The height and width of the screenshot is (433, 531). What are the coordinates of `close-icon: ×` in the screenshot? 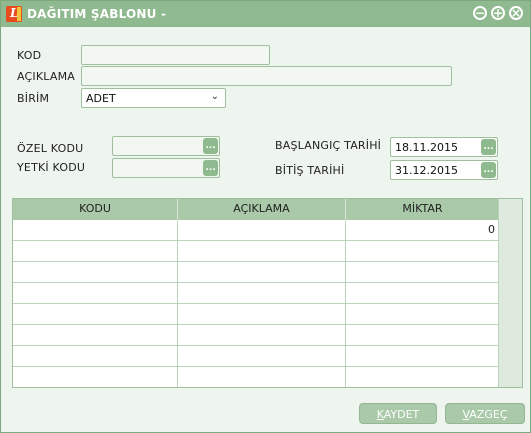 It's located at (516, 13).